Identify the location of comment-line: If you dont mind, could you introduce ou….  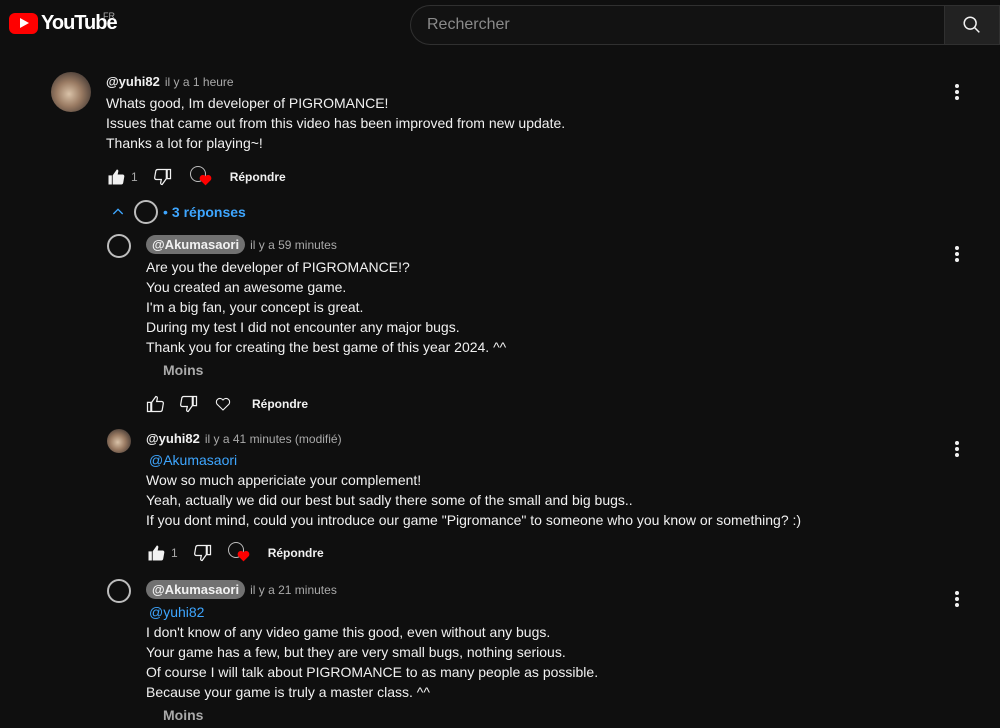
(474, 520).